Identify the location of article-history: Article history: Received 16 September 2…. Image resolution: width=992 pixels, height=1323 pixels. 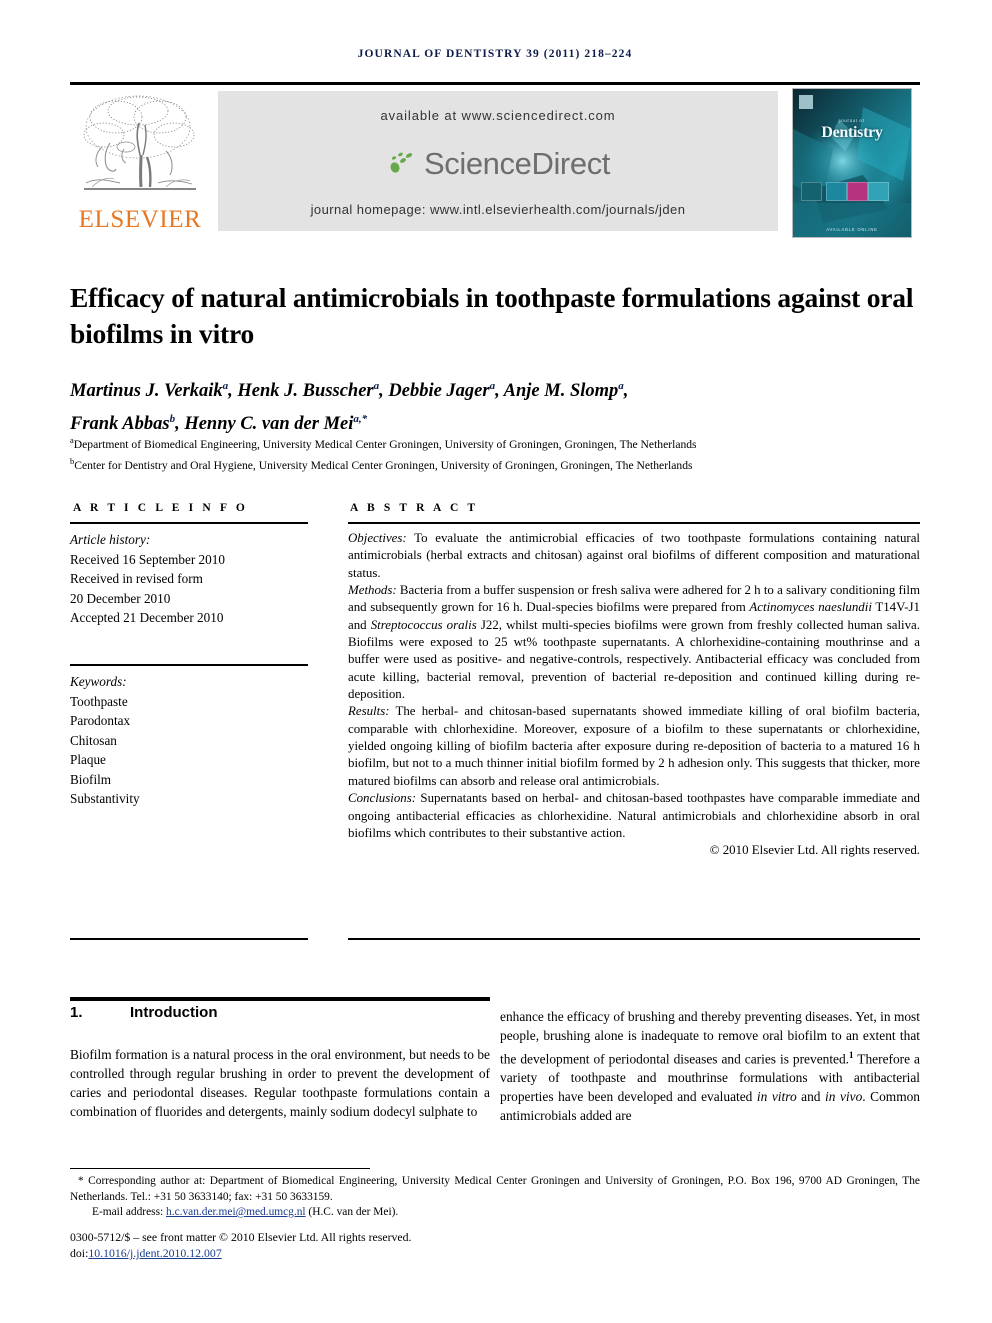
(195, 579).